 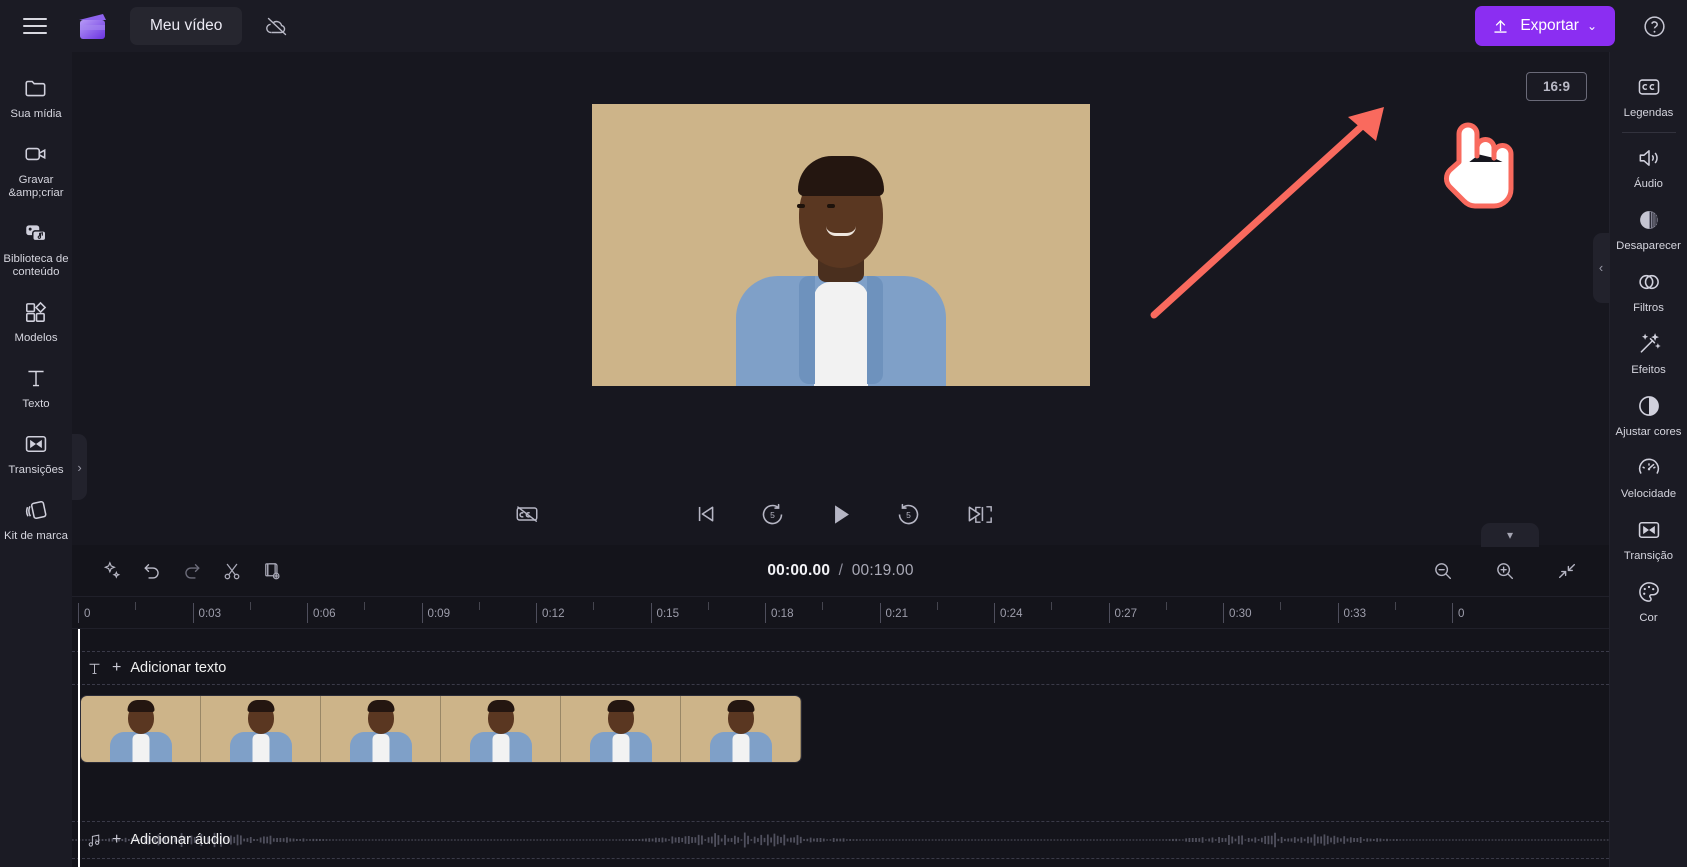 I want to click on duplicate-button, so click(x=272, y=571).